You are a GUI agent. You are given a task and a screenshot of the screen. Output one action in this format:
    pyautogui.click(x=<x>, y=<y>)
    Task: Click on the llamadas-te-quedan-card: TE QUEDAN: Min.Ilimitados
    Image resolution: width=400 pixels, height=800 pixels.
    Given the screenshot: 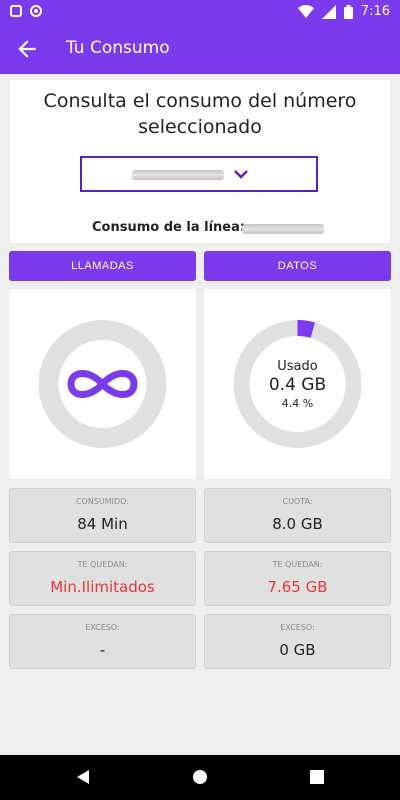 What is the action you would take?
    pyautogui.click(x=102, y=578)
    